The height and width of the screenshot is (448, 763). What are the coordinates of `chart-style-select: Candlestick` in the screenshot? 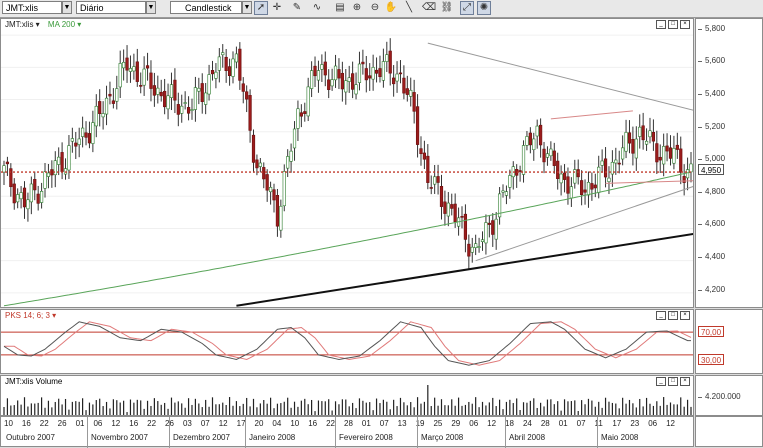 It's located at (206, 7).